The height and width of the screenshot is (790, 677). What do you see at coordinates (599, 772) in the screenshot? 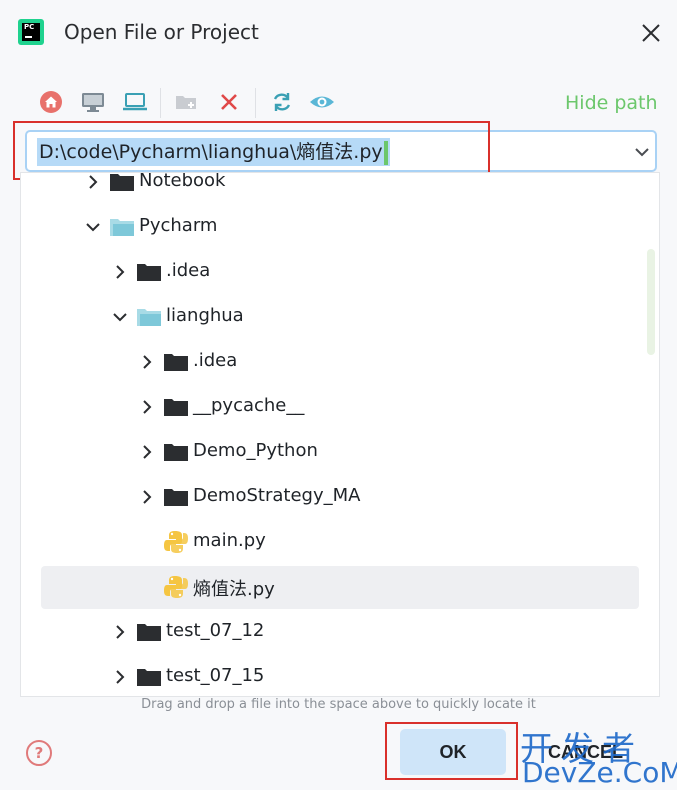
I see `watermark-line2: DevZe.CoM` at bounding box center [599, 772].